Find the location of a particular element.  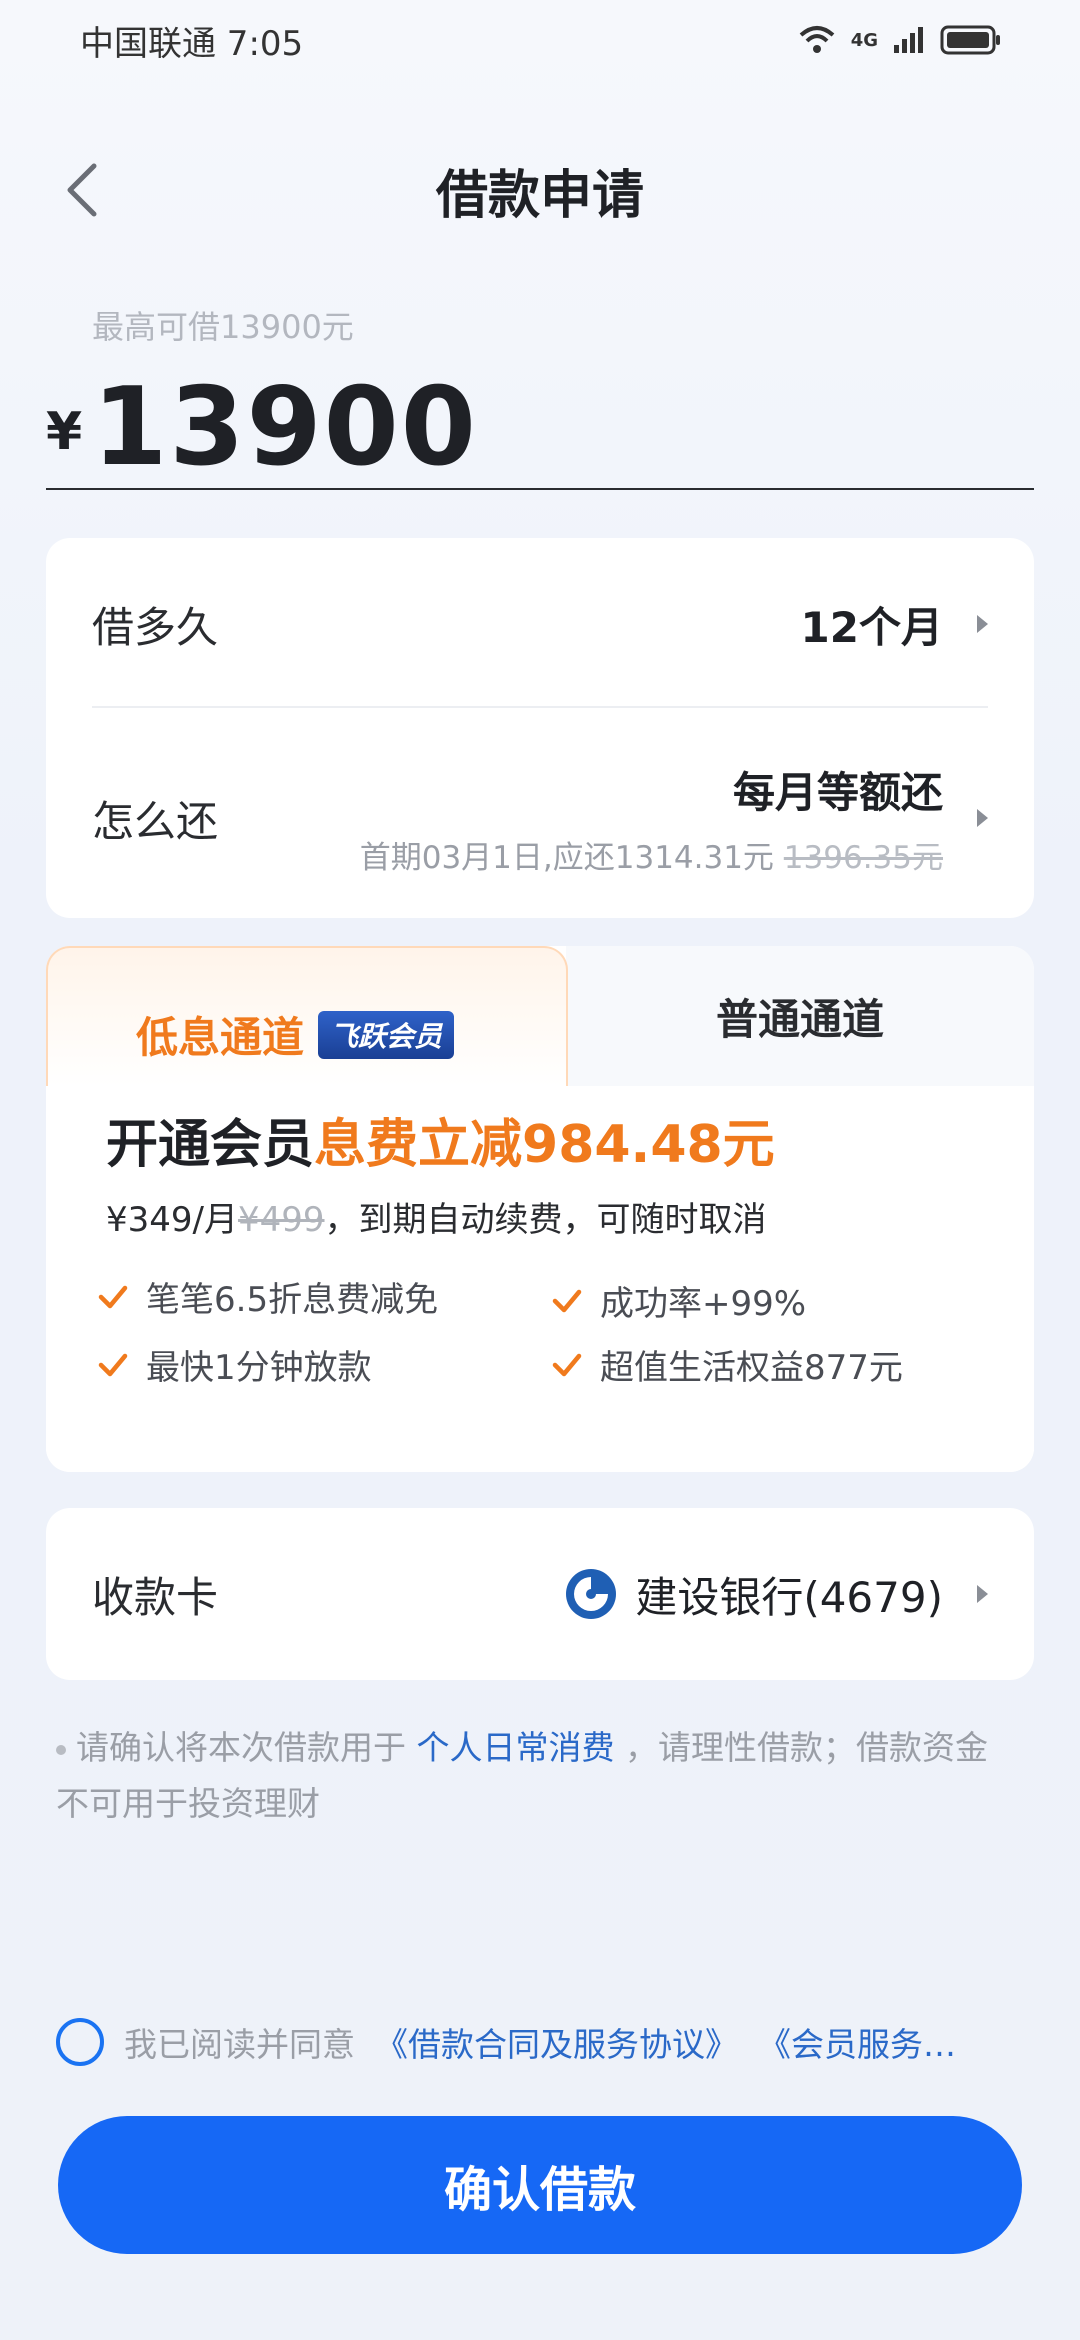

benefit-item: 超值生活权益877元 is located at coordinates (727, 1364).